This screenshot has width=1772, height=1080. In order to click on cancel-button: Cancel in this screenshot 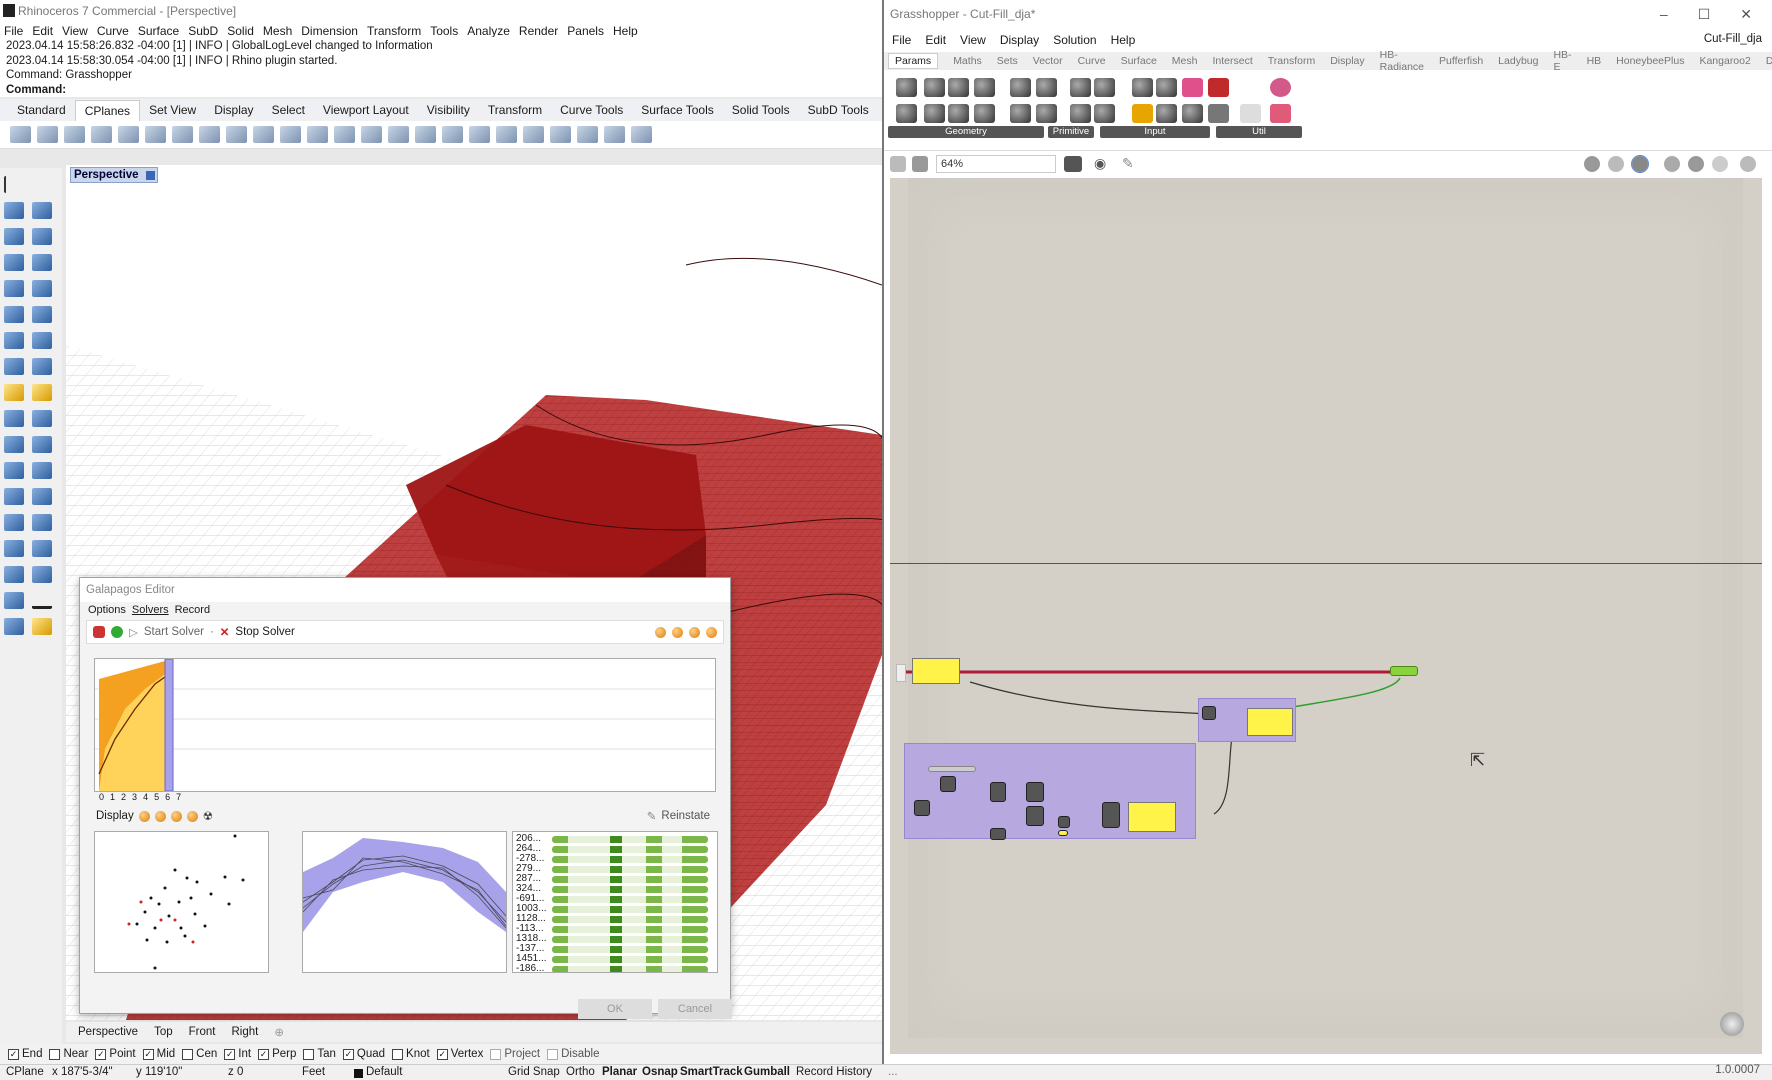, I will do `click(695, 1009)`.